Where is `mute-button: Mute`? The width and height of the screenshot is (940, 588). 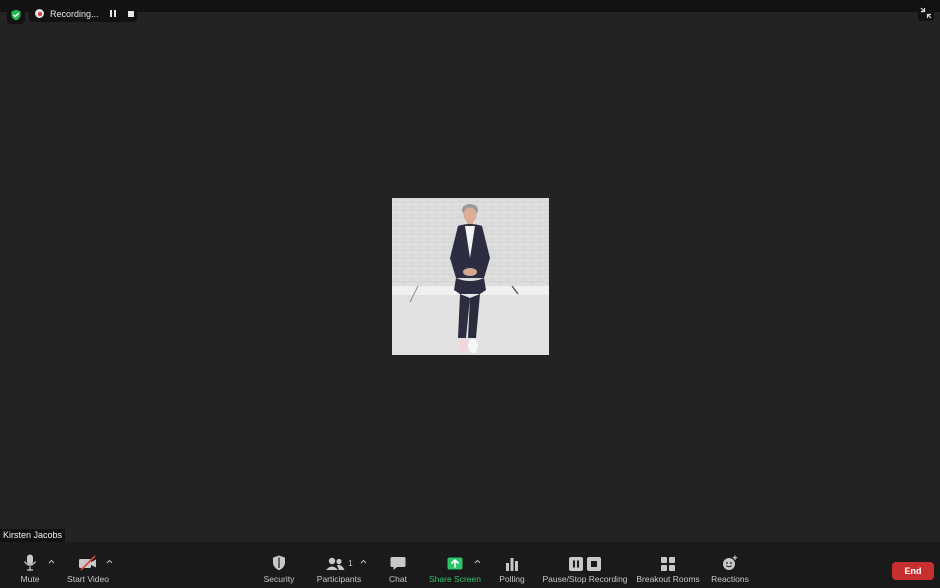 mute-button: Mute is located at coordinates (30, 565).